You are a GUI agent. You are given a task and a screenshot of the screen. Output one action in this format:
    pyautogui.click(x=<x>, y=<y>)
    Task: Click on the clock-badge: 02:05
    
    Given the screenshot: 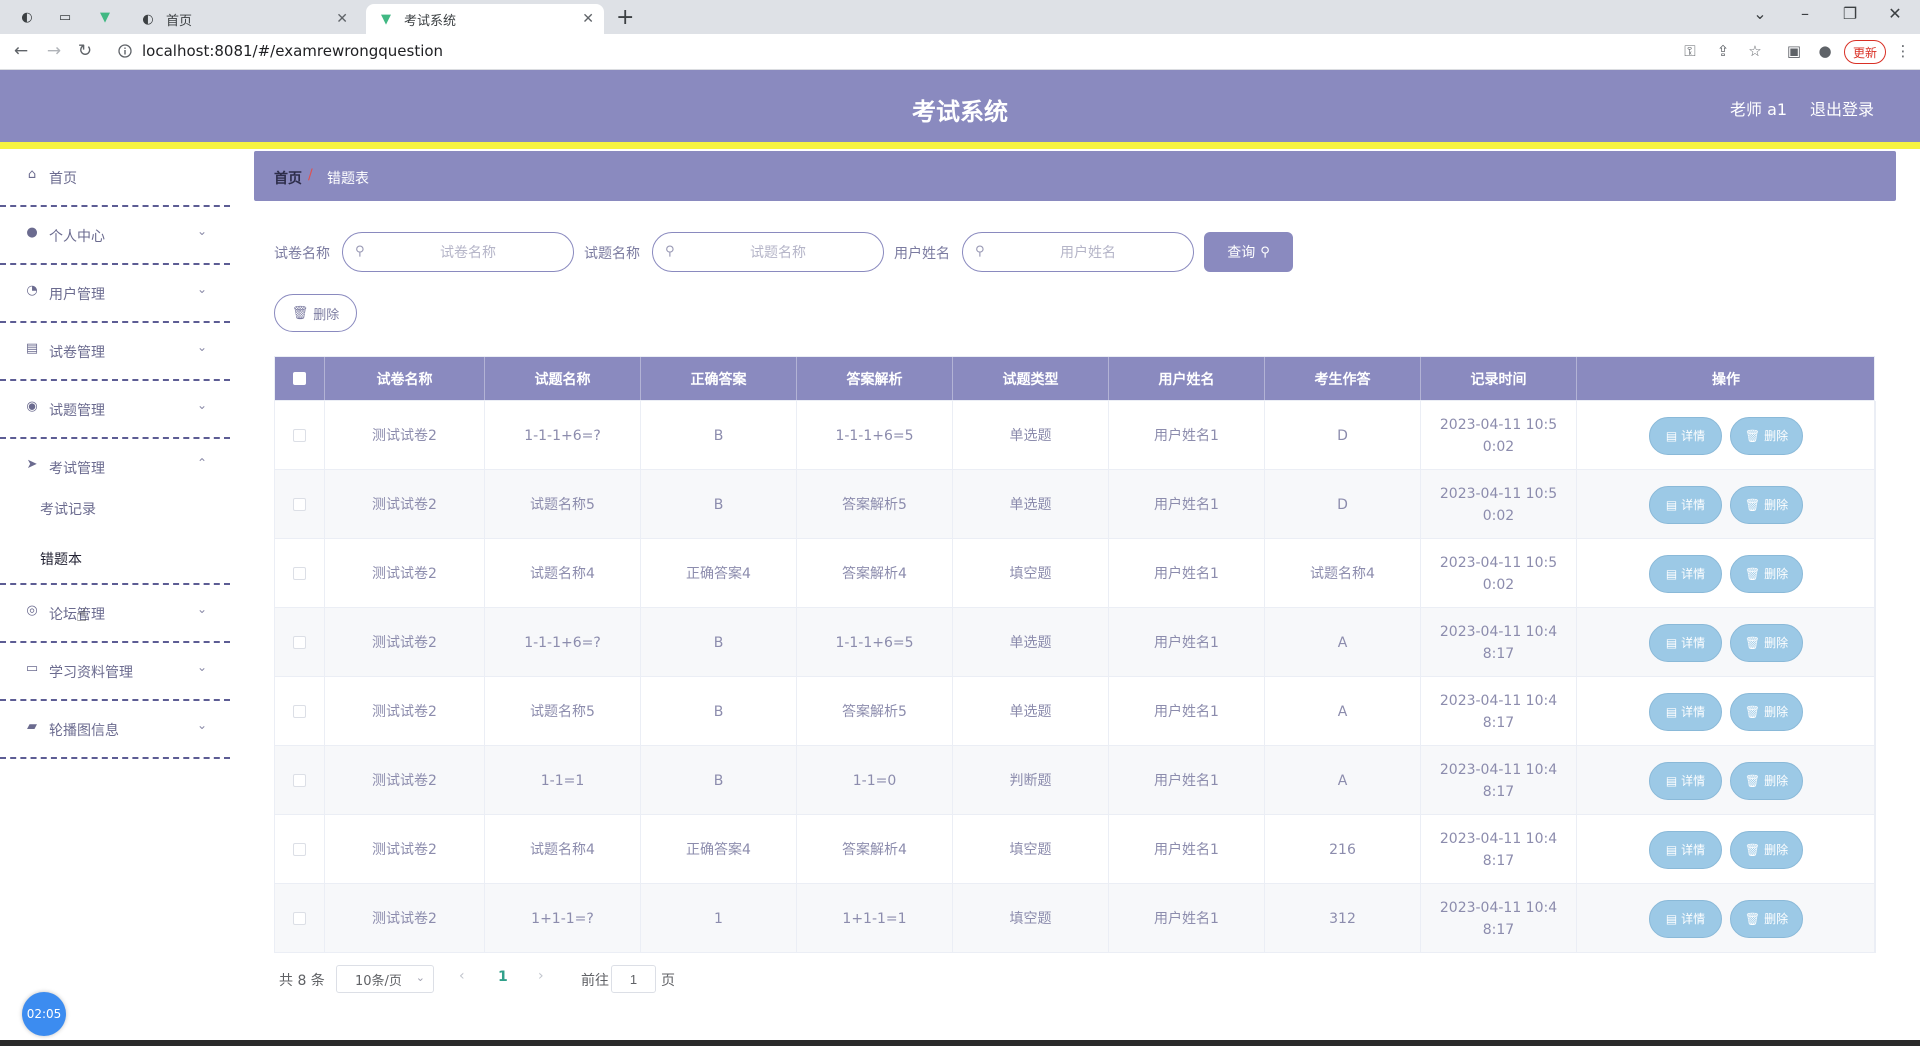 What is the action you would take?
    pyautogui.click(x=44, y=1014)
    